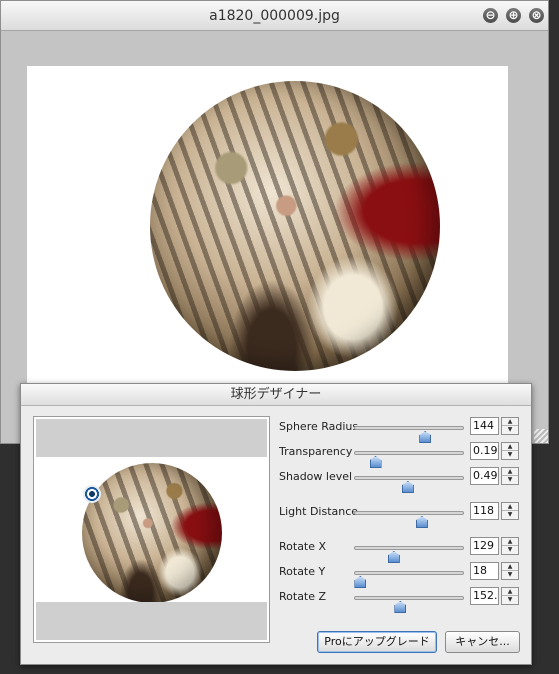  What do you see at coordinates (151, 621) in the screenshot?
I see `preview-band-bottom` at bounding box center [151, 621].